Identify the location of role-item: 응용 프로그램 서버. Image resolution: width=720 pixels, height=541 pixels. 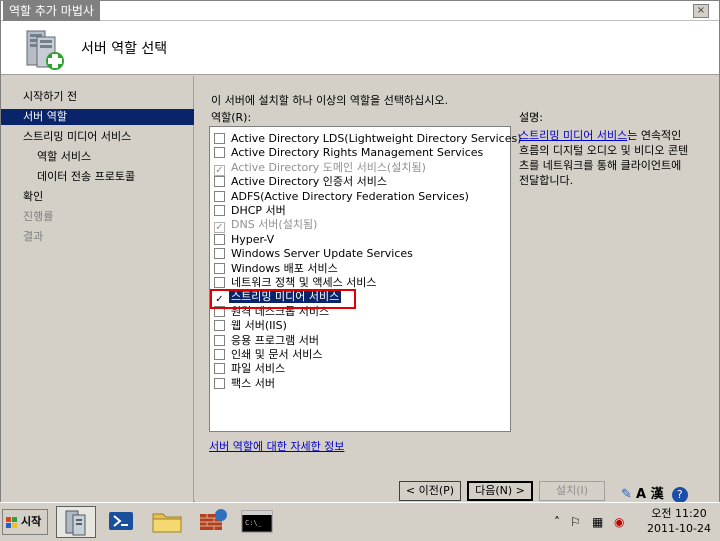
(266, 341).